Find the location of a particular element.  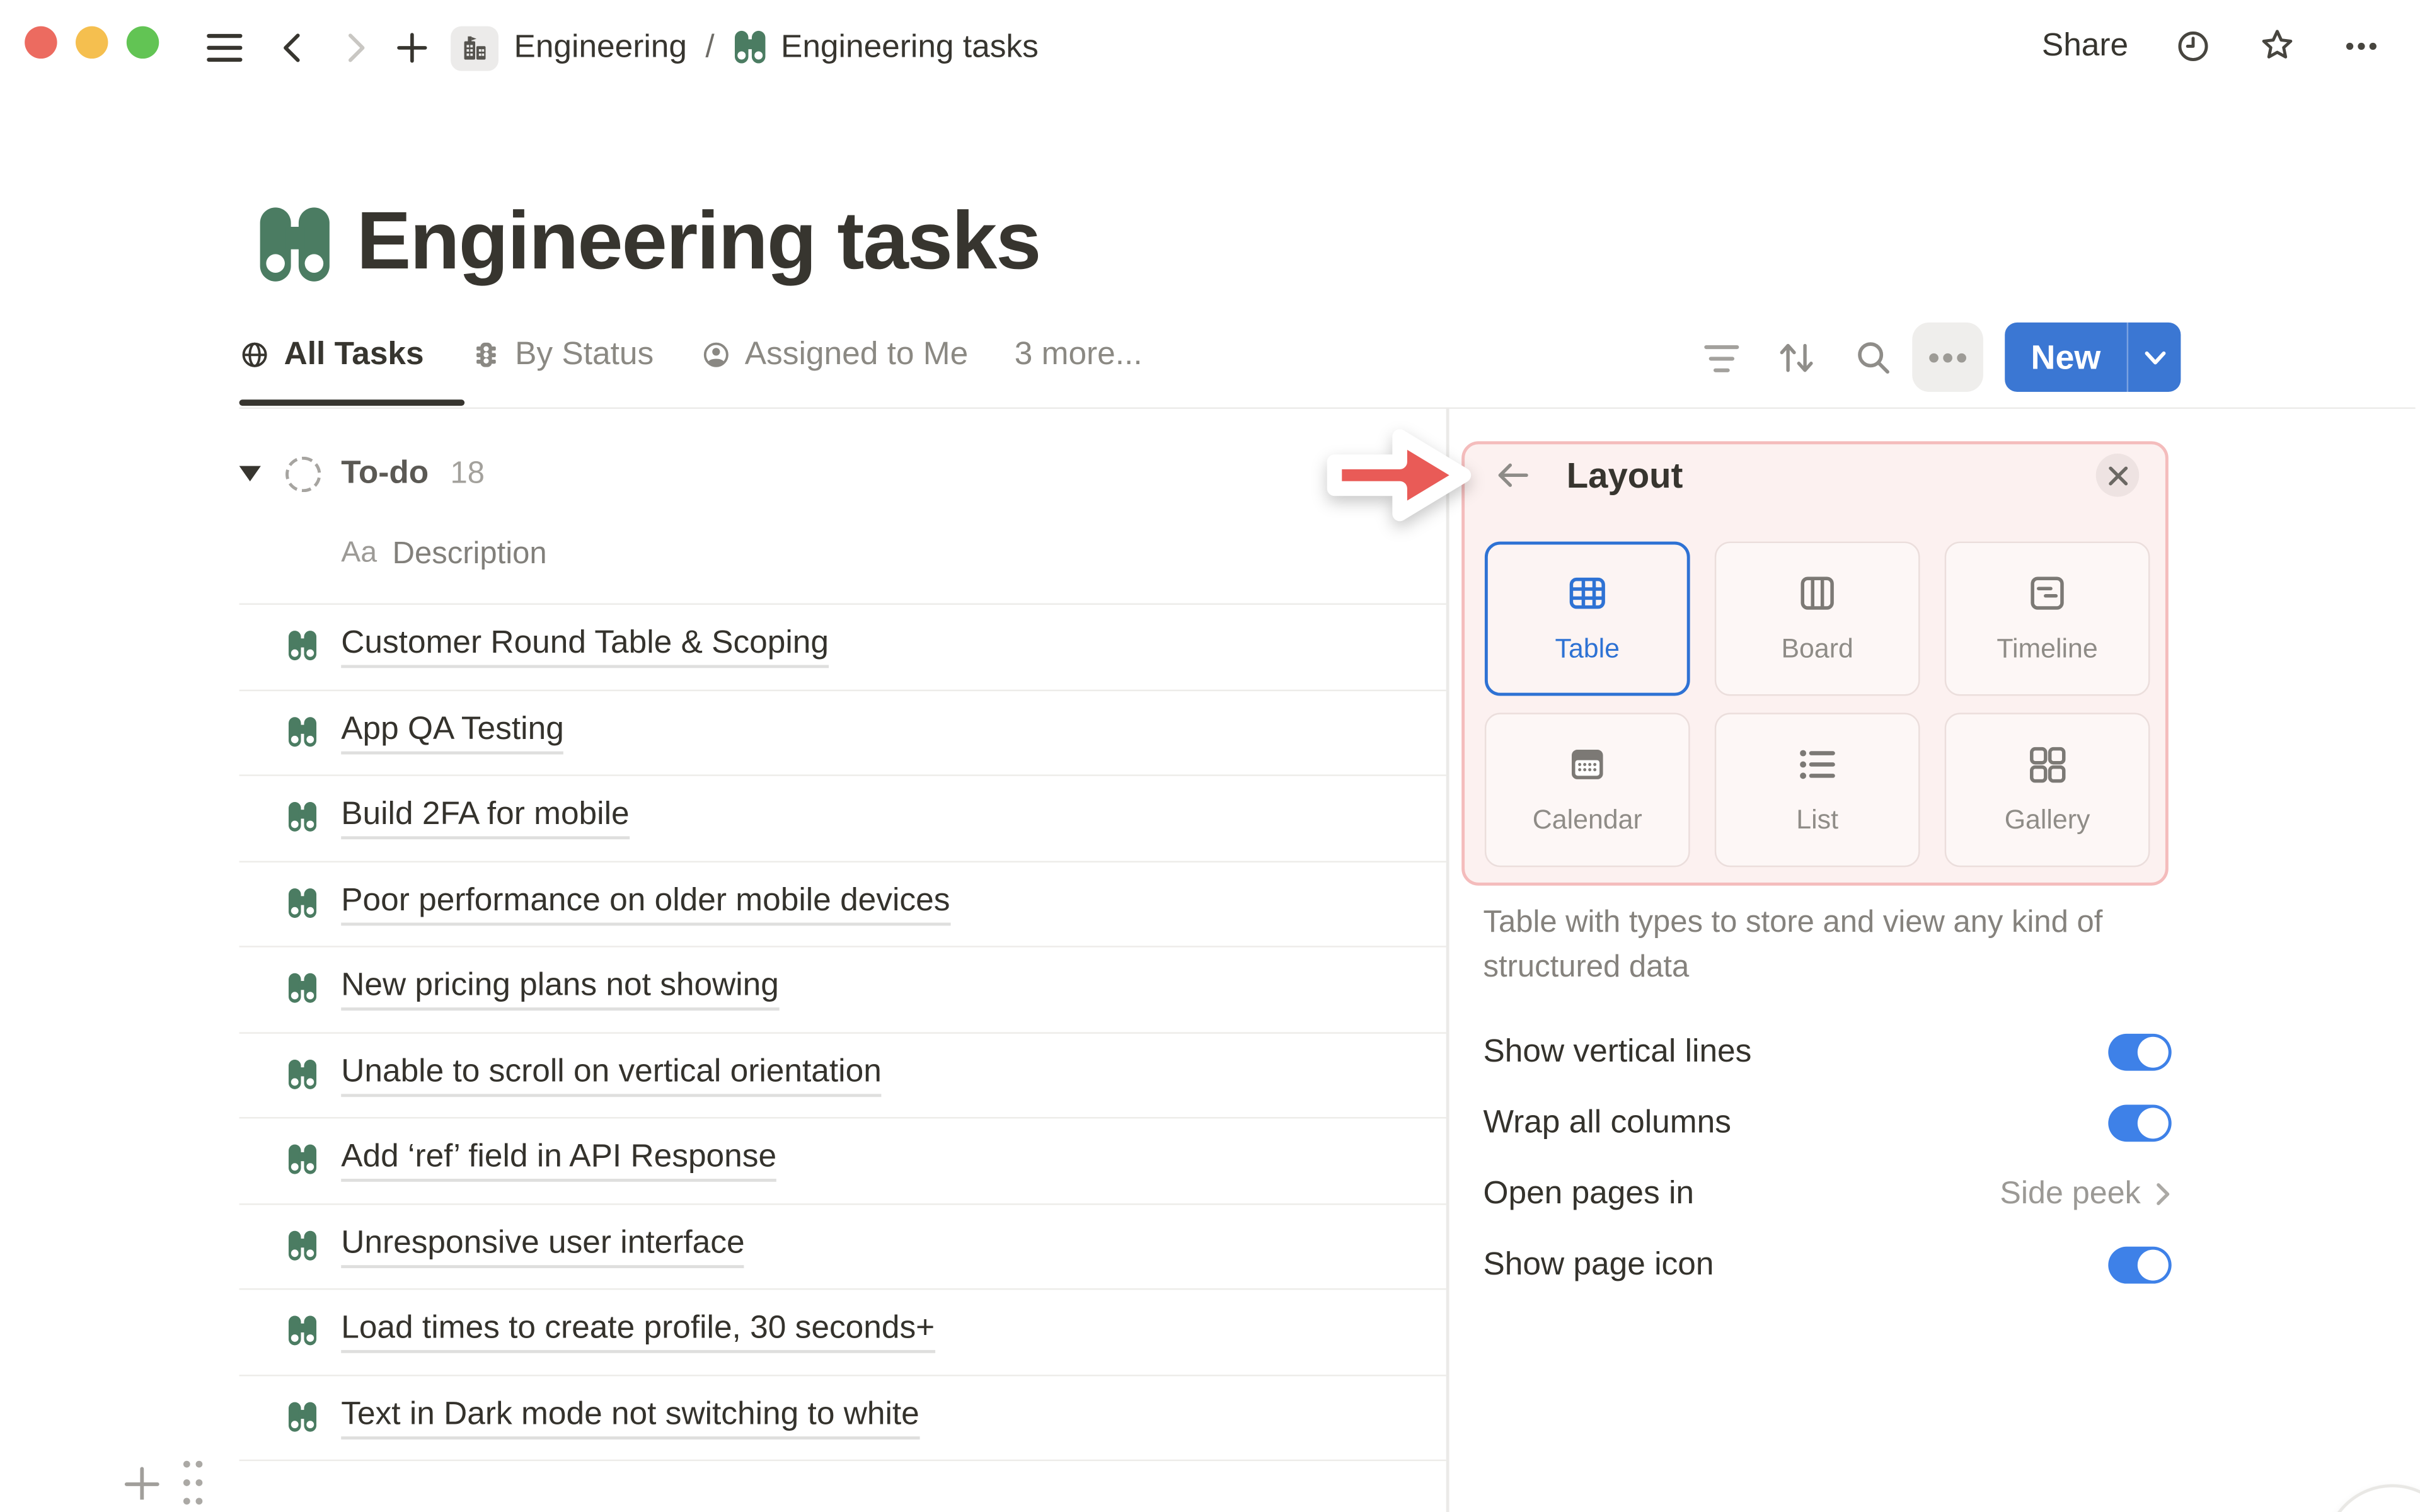

collapse-triangle-icon is located at coordinates (250, 474).